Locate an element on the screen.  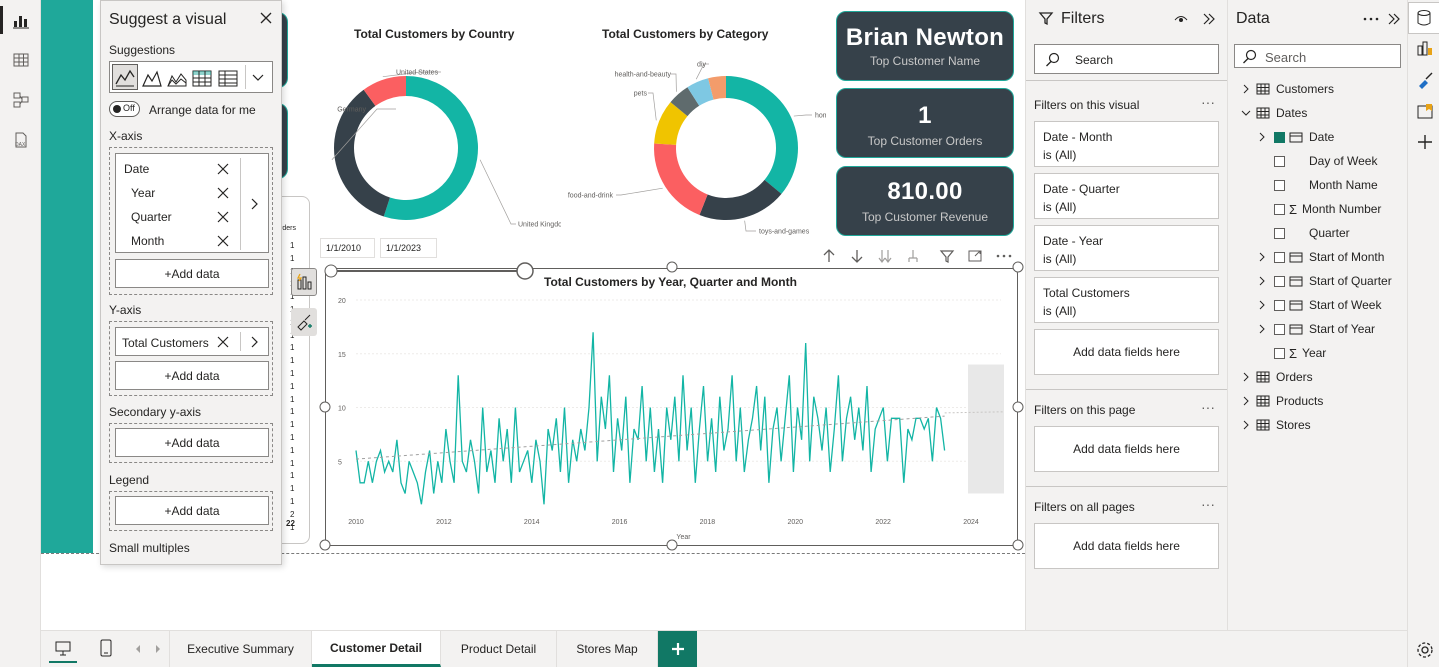
visualizations-icon is located at coordinates (1425, 48).